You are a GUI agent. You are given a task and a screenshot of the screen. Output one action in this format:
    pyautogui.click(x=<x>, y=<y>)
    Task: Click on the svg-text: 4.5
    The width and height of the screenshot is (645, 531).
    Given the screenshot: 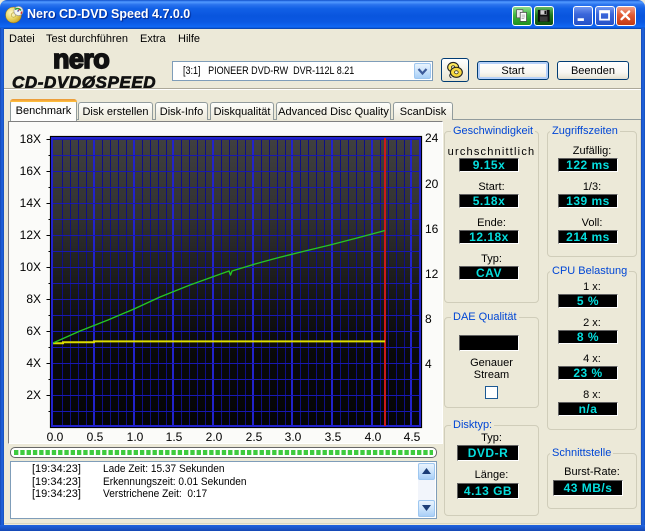 What is the action you would take?
    pyautogui.click(x=412, y=437)
    